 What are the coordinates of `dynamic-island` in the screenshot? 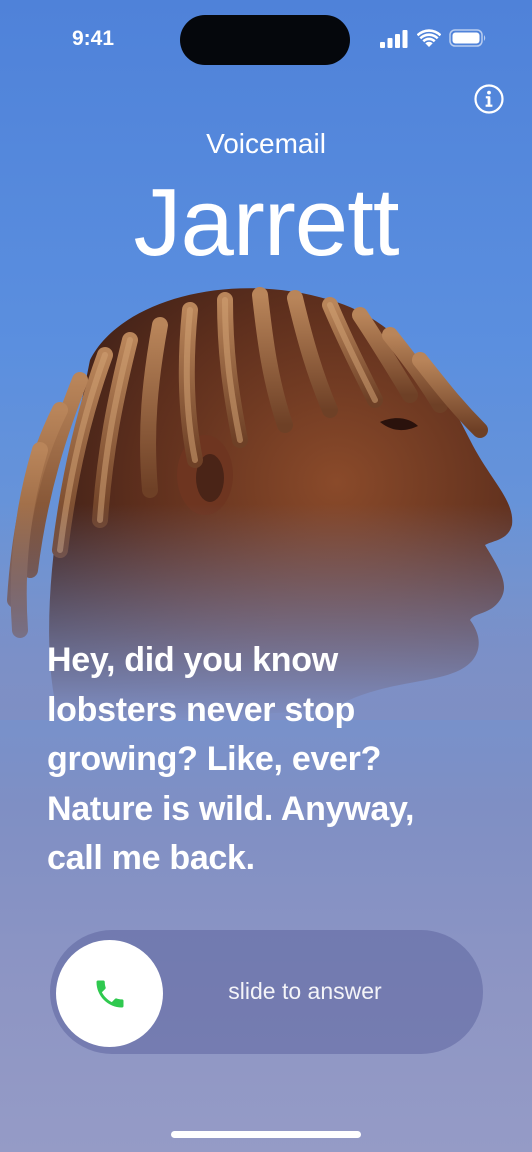 It's located at (265, 40).